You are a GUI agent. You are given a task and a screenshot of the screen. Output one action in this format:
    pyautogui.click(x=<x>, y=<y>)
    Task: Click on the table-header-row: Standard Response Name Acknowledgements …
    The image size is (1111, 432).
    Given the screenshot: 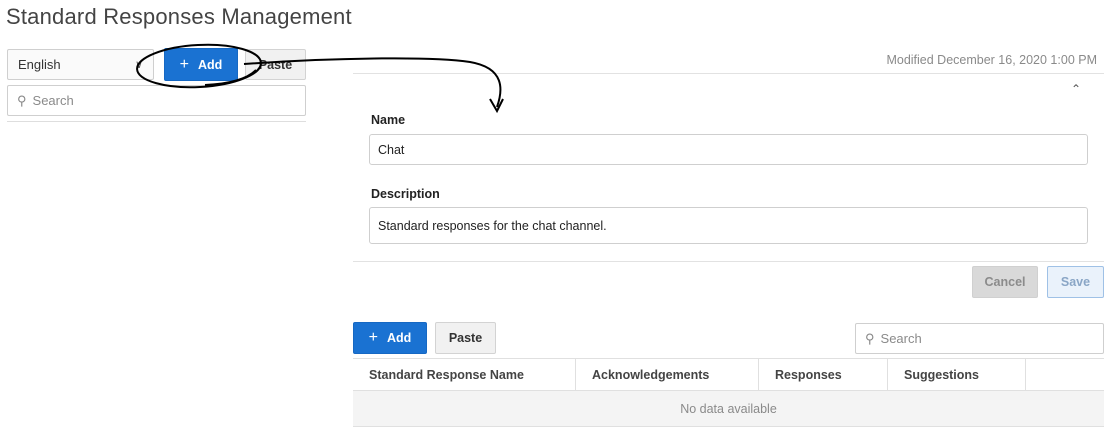 What is the action you would take?
    pyautogui.click(x=728, y=374)
    